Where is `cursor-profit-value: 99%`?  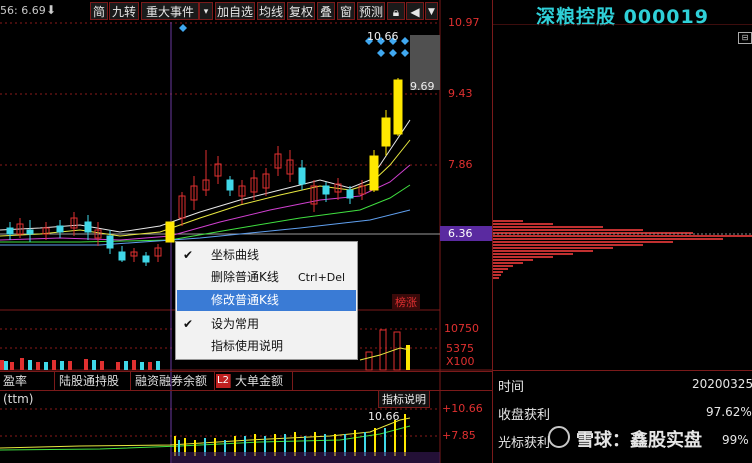
cursor-profit-value: 99% is located at coordinates (735, 440).